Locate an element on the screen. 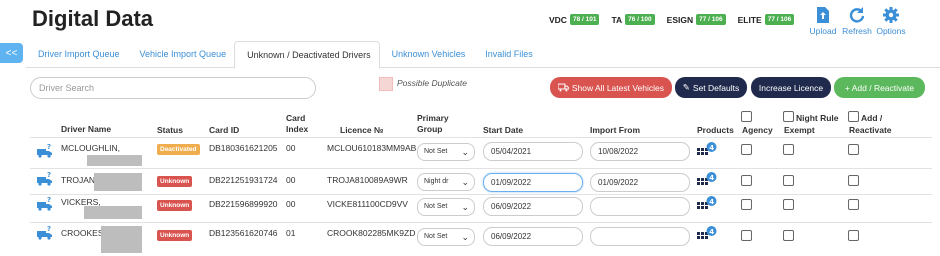 Image resolution: width=940 pixels, height=256 pixels. licence-number: VICKE811100CD9VV is located at coordinates (367, 204).